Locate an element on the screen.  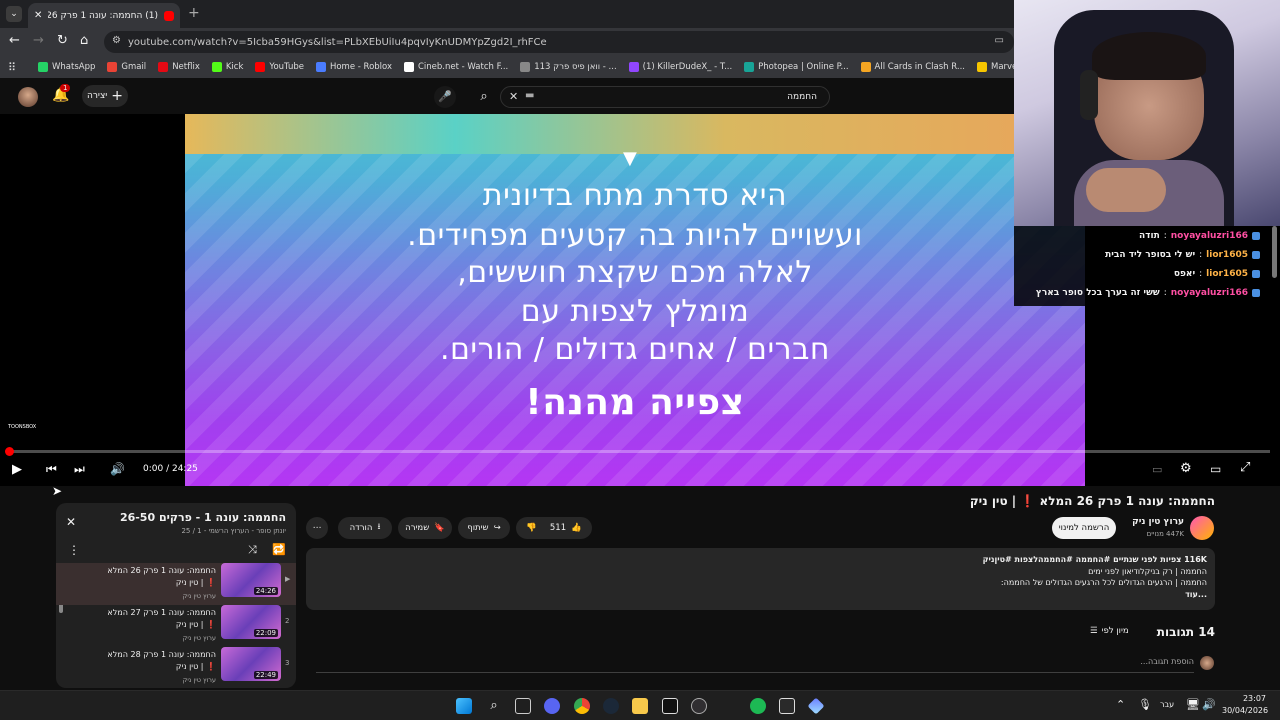
mic-icon: 🎙 is located at coordinates (1145, 704).